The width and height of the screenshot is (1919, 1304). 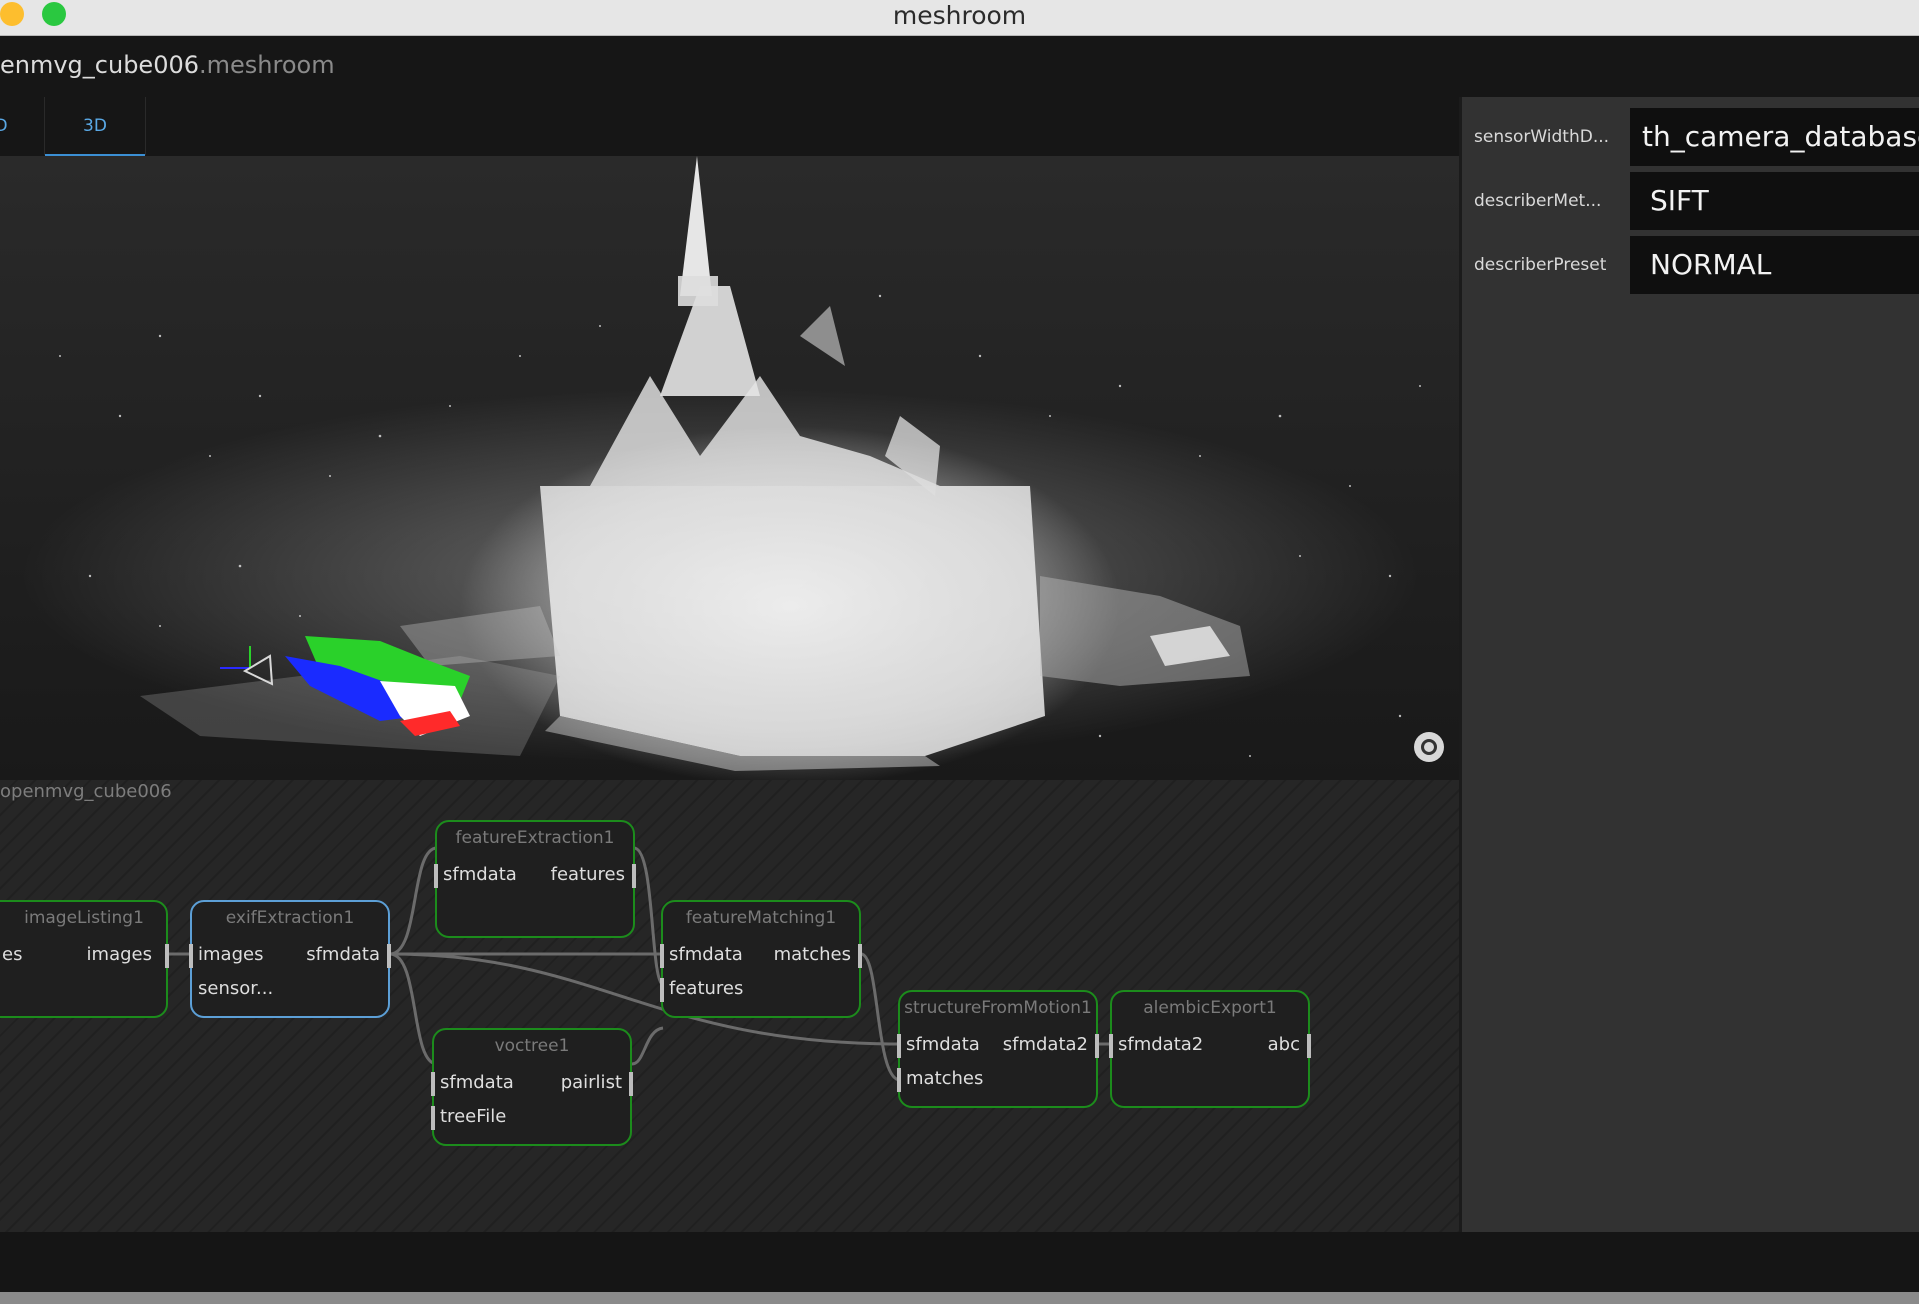 I want to click on input-attr: images, so click(x=231, y=954).